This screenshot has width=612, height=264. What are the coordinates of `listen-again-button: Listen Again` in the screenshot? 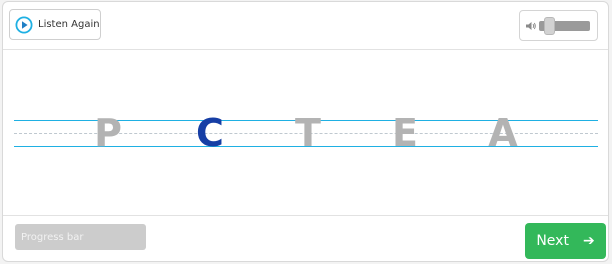 It's located at (55, 24).